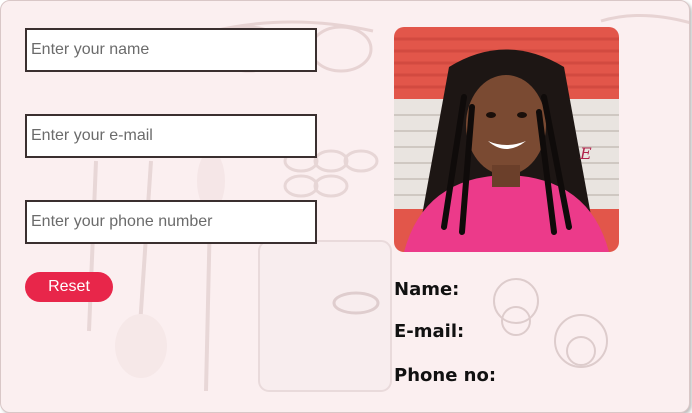  Describe the element at coordinates (585, 153) in the screenshot. I see `photo-watermark-logo: E` at that location.